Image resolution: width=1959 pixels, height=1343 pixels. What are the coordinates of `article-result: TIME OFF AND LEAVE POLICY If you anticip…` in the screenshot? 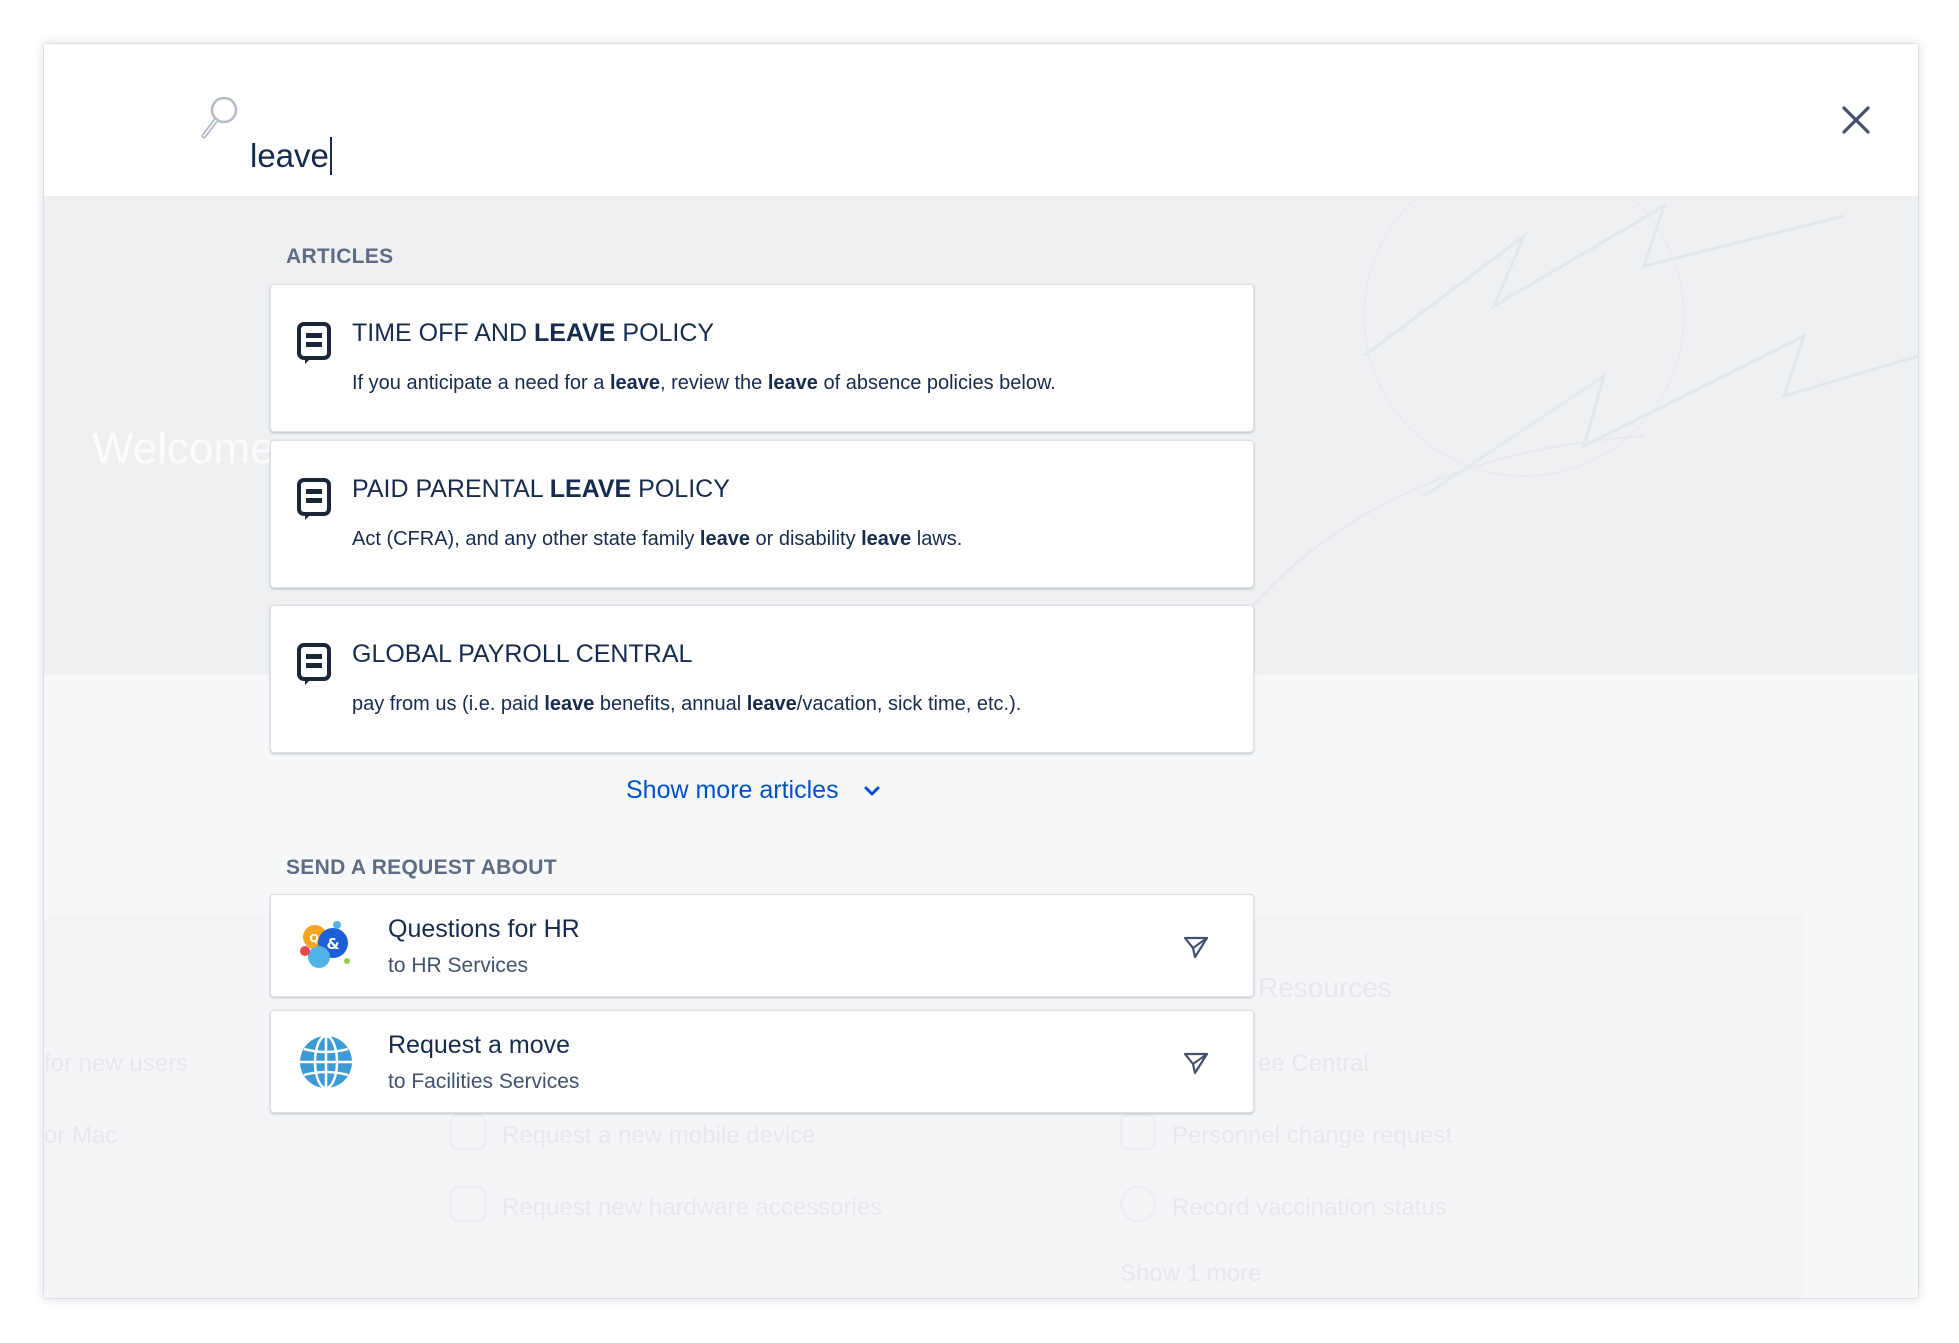 It's located at (762, 358).